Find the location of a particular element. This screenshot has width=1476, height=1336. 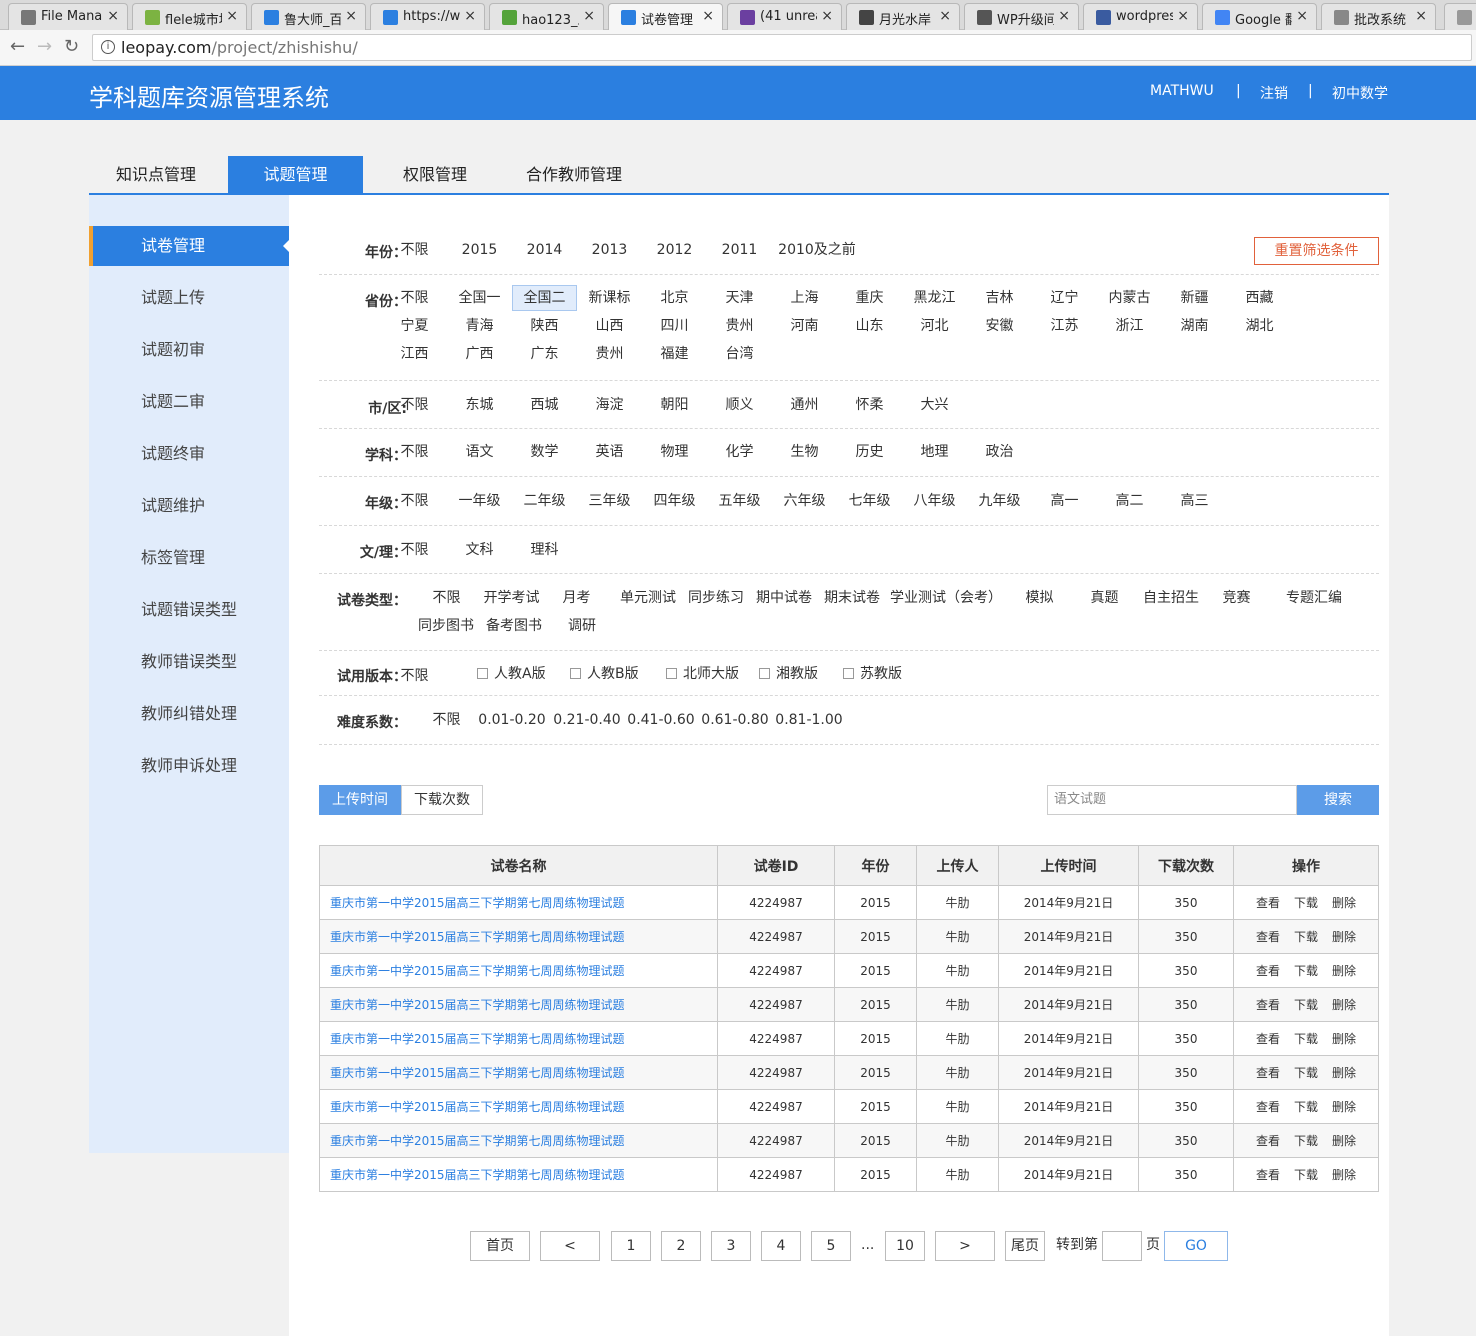

sidebar-item: 标签管理 is located at coordinates (189, 558).